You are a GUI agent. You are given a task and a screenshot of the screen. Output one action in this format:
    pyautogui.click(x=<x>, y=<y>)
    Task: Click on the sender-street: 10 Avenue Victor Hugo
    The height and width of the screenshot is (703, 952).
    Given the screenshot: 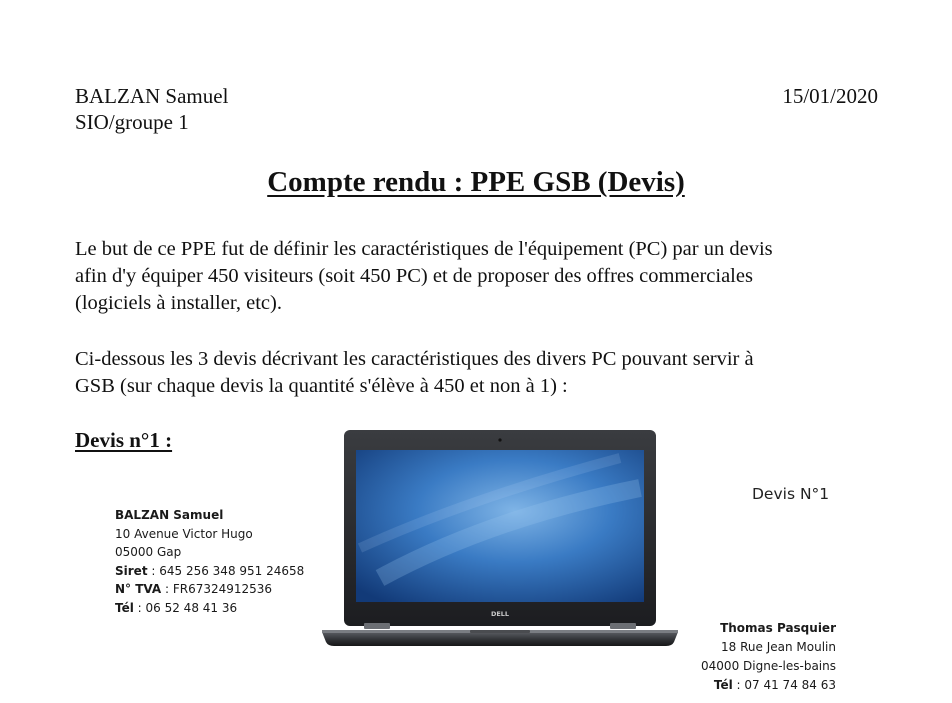 What is the action you would take?
    pyautogui.click(x=184, y=533)
    